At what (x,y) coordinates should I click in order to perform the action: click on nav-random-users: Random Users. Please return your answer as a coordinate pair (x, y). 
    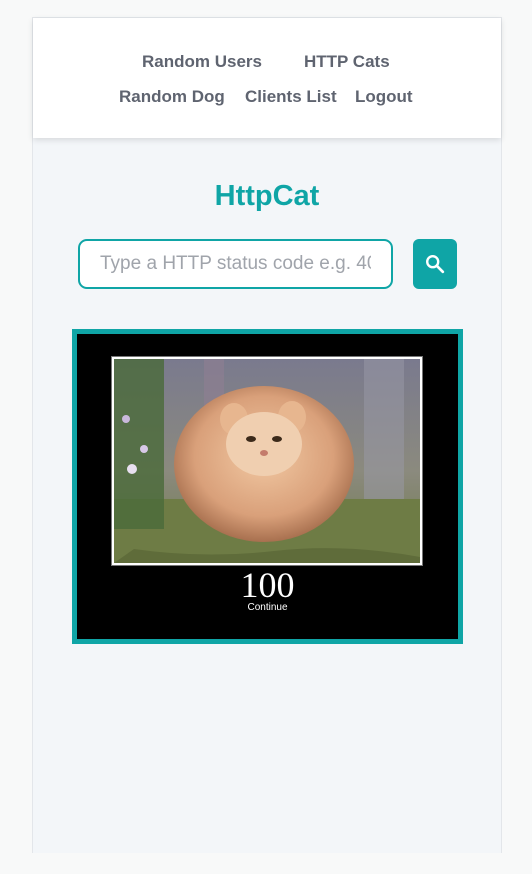
    Looking at the image, I should click on (202, 62).